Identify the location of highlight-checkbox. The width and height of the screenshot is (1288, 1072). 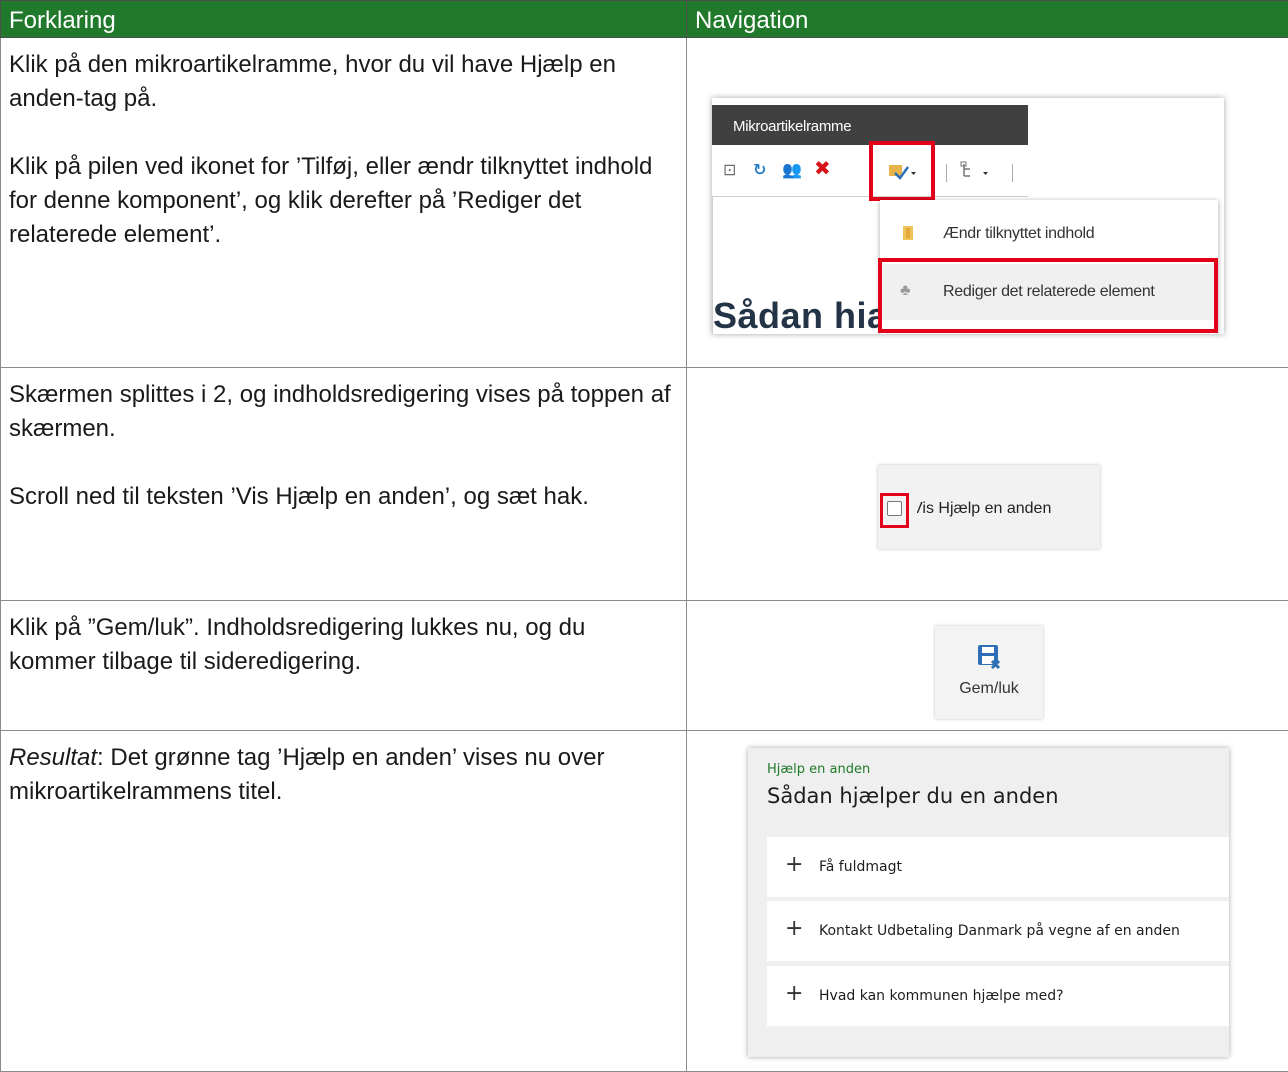
(894, 510).